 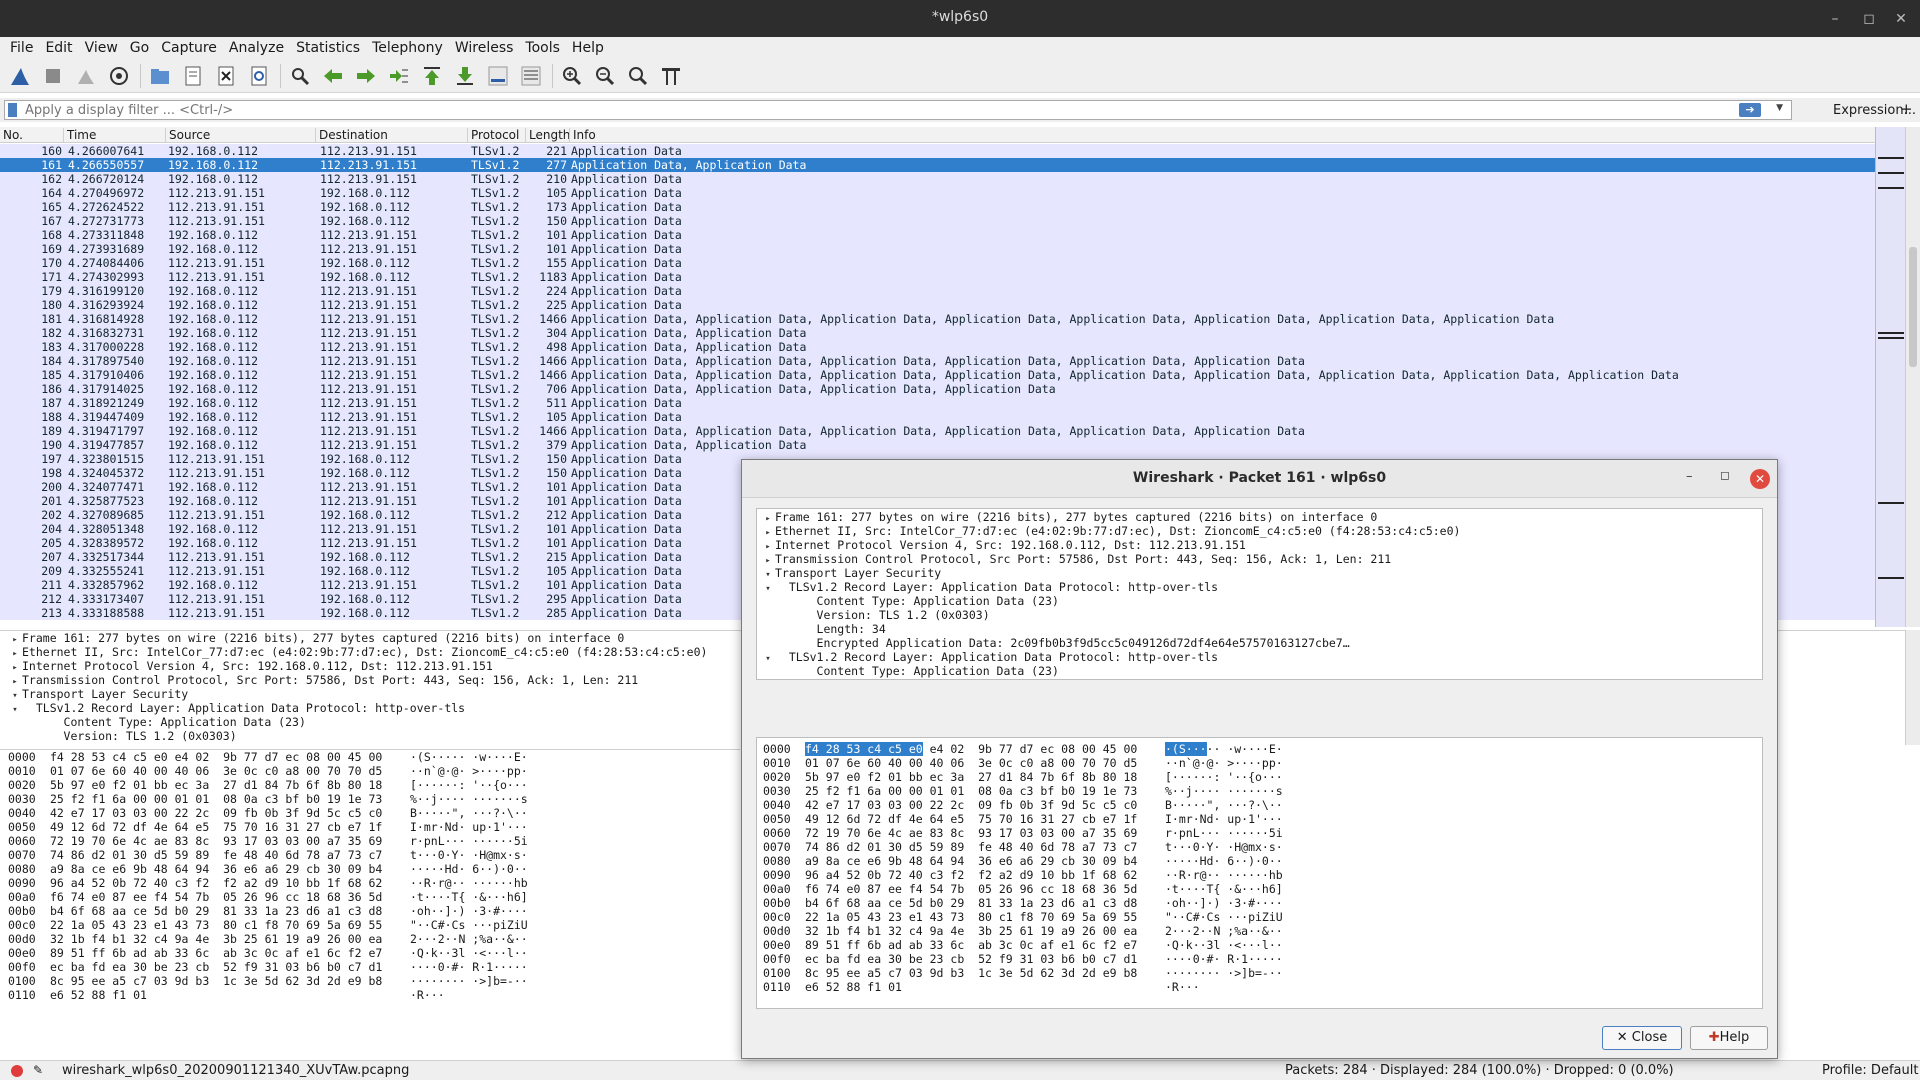 What do you see at coordinates (333, 76) in the screenshot?
I see `back-icon` at bounding box center [333, 76].